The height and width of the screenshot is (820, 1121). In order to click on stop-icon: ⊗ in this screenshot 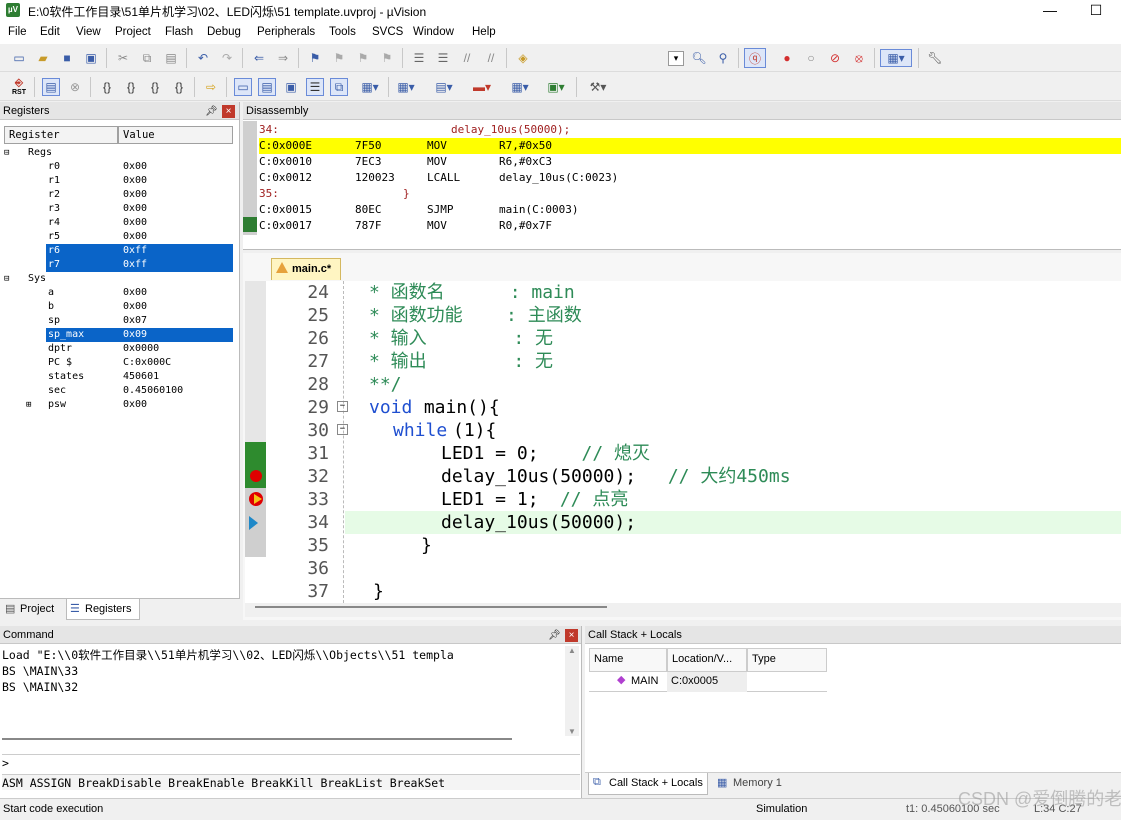, I will do `click(75, 87)`.